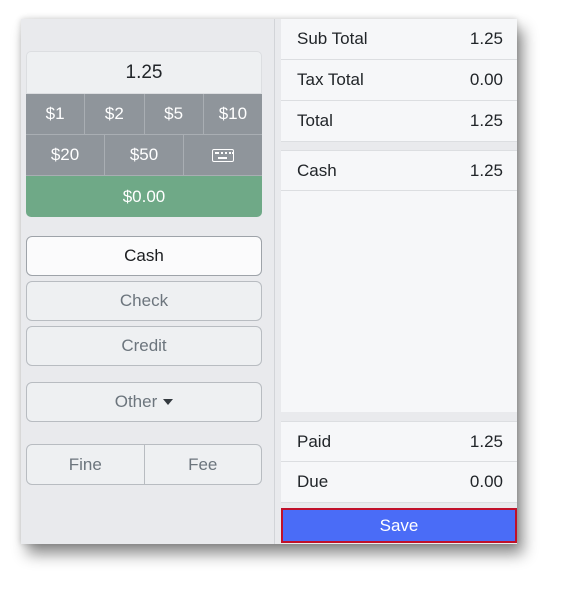 The height and width of the screenshot is (599, 570). What do you see at coordinates (399, 39) in the screenshot?
I see `subtotal-row: Sub Total 1.25` at bounding box center [399, 39].